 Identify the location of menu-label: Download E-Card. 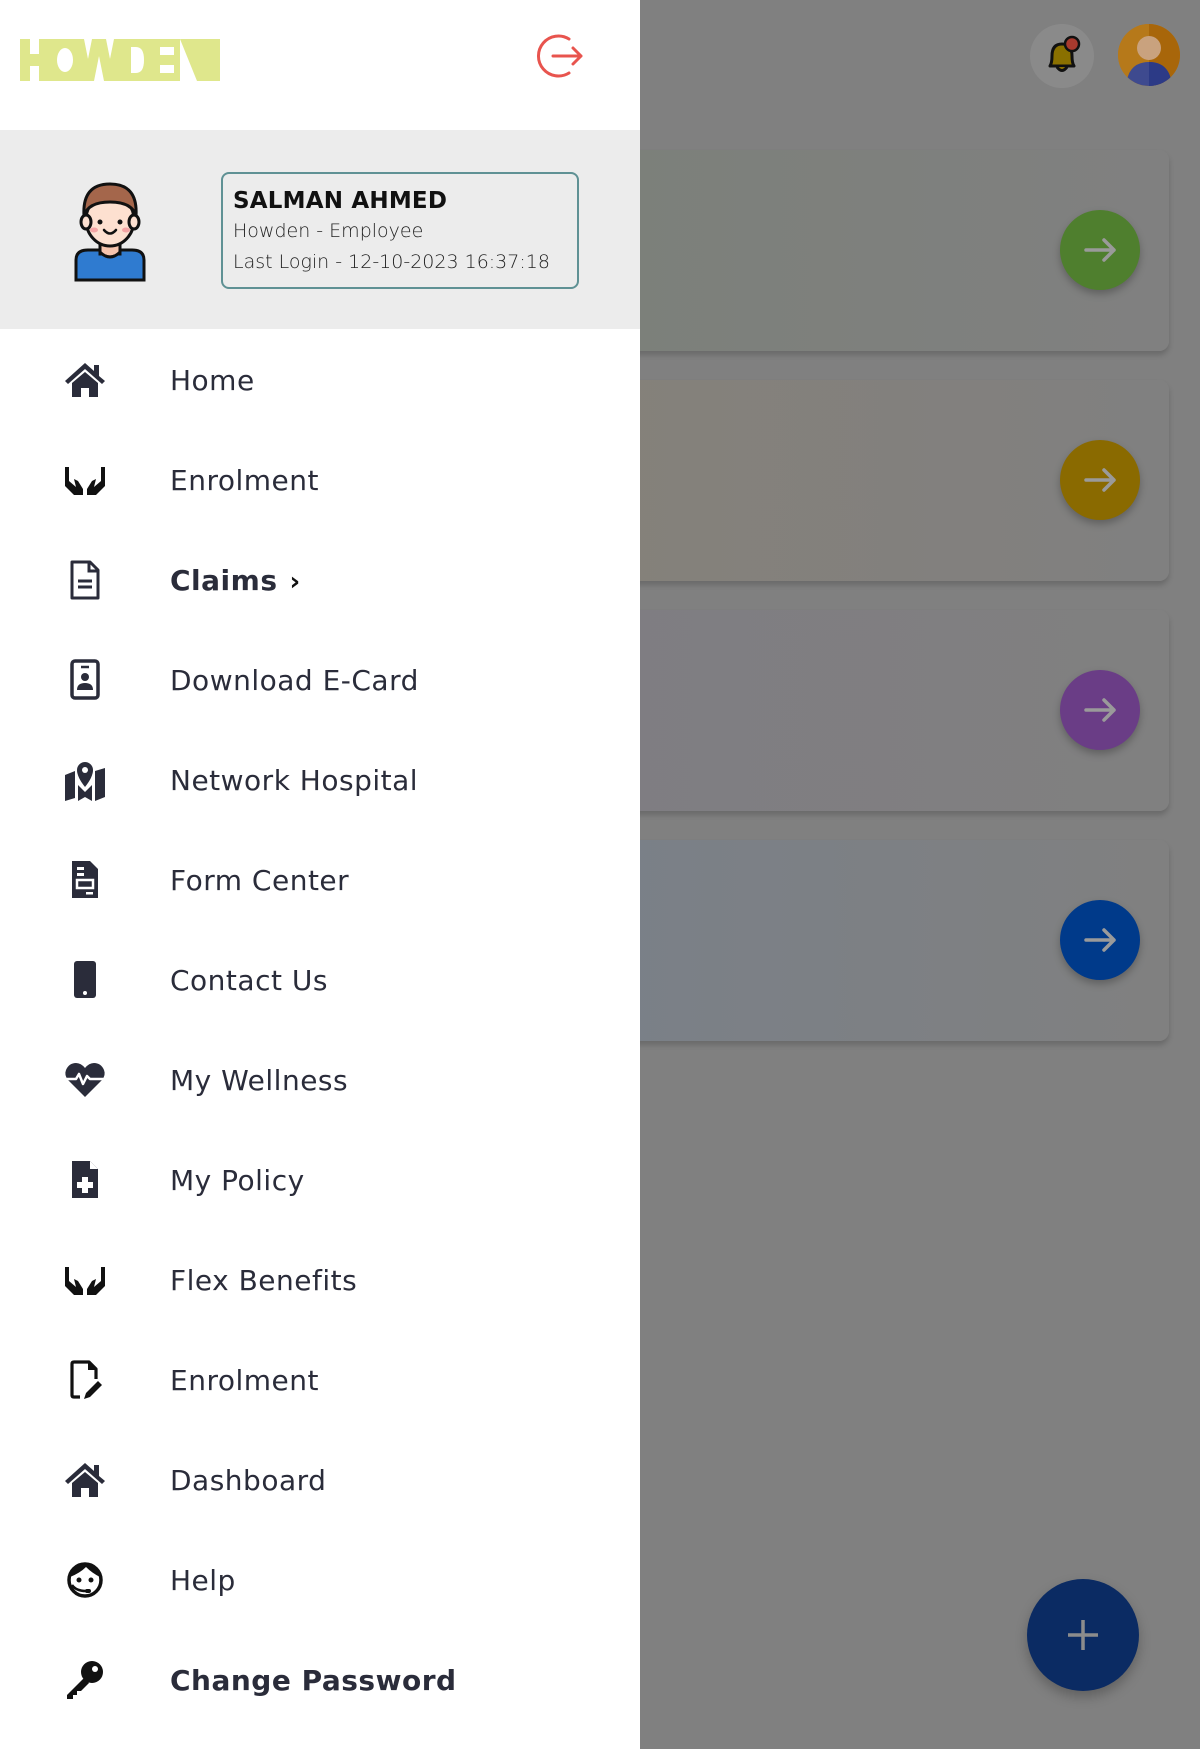
(294, 680).